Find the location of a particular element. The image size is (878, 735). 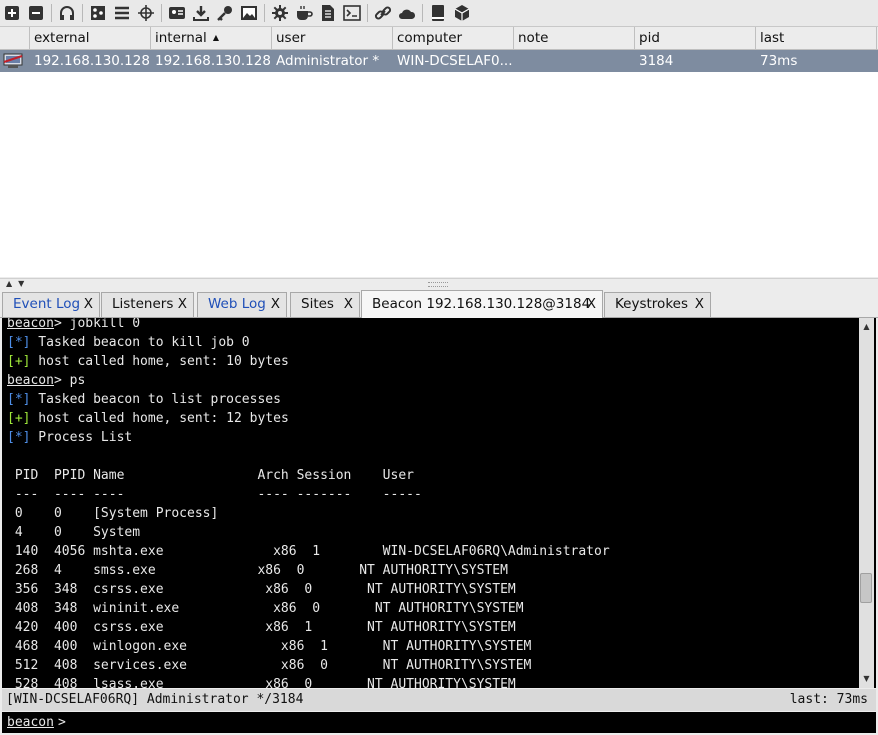

cell-internal: 192.168.130.128 is located at coordinates (213, 61).